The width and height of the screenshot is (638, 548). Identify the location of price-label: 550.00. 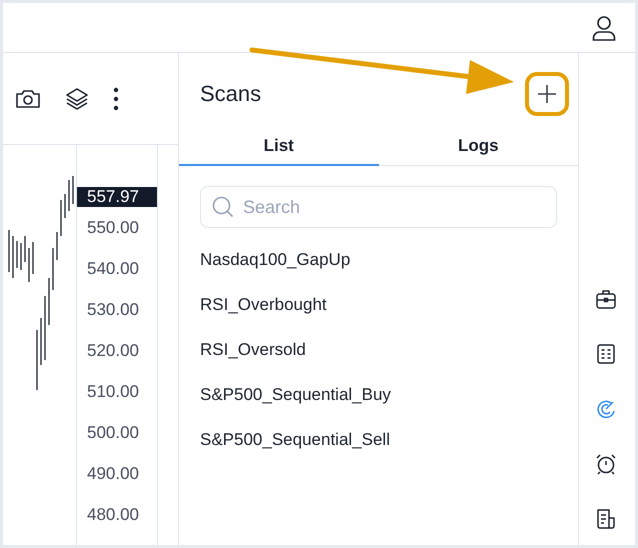
(113, 228).